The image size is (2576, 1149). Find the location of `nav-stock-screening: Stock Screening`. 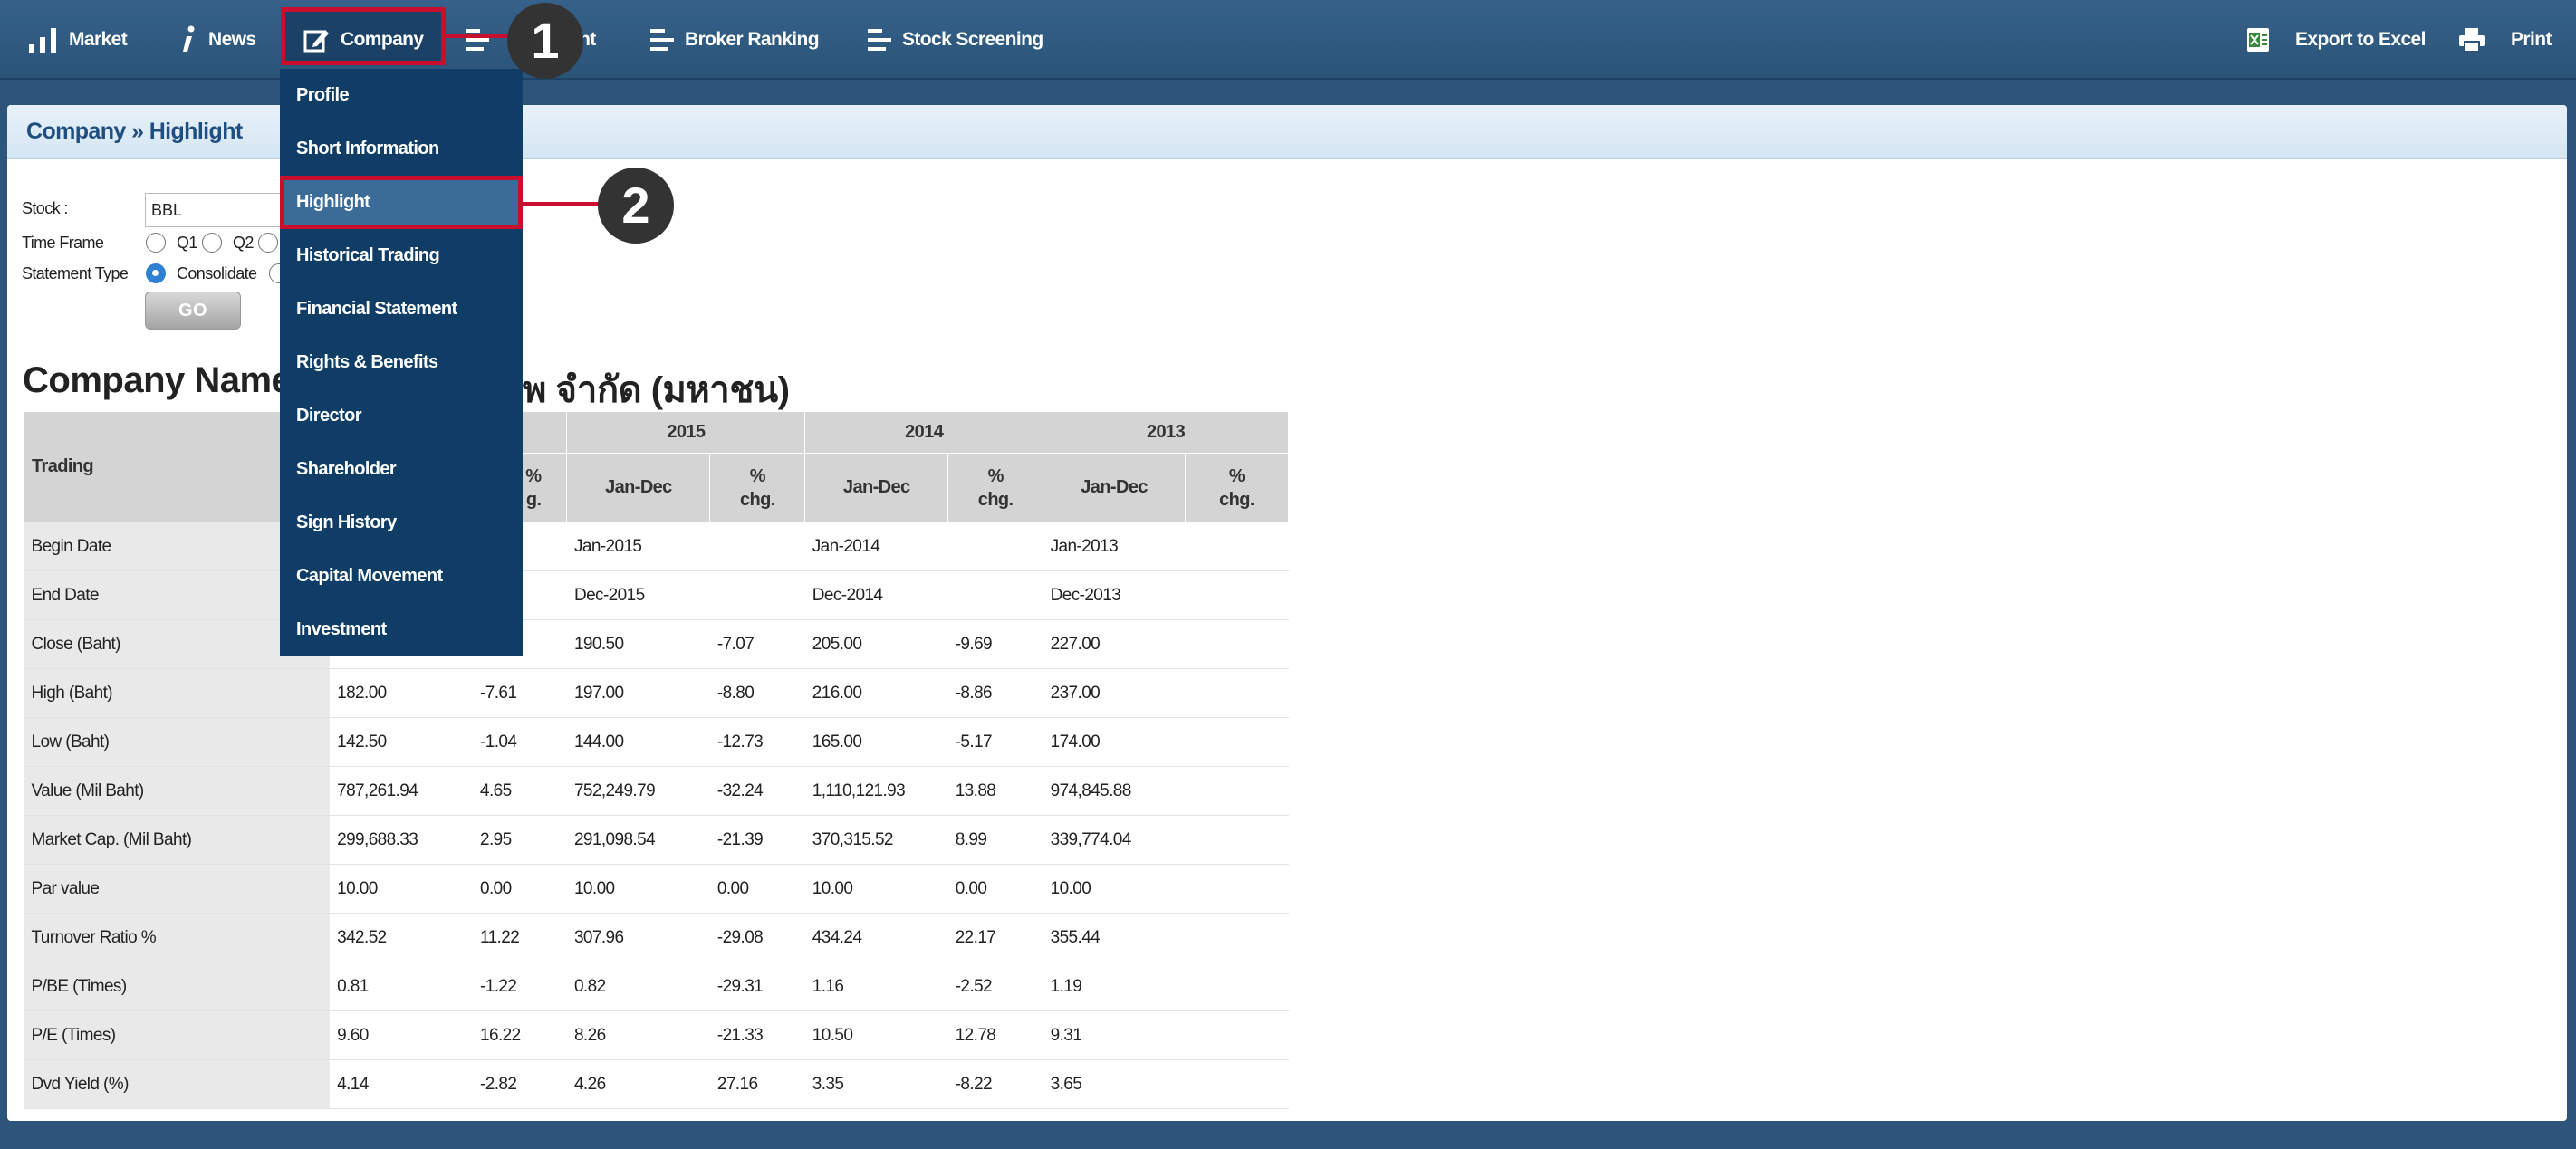

nav-stock-screening: Stock Screening is located at coordinates (955, 40).